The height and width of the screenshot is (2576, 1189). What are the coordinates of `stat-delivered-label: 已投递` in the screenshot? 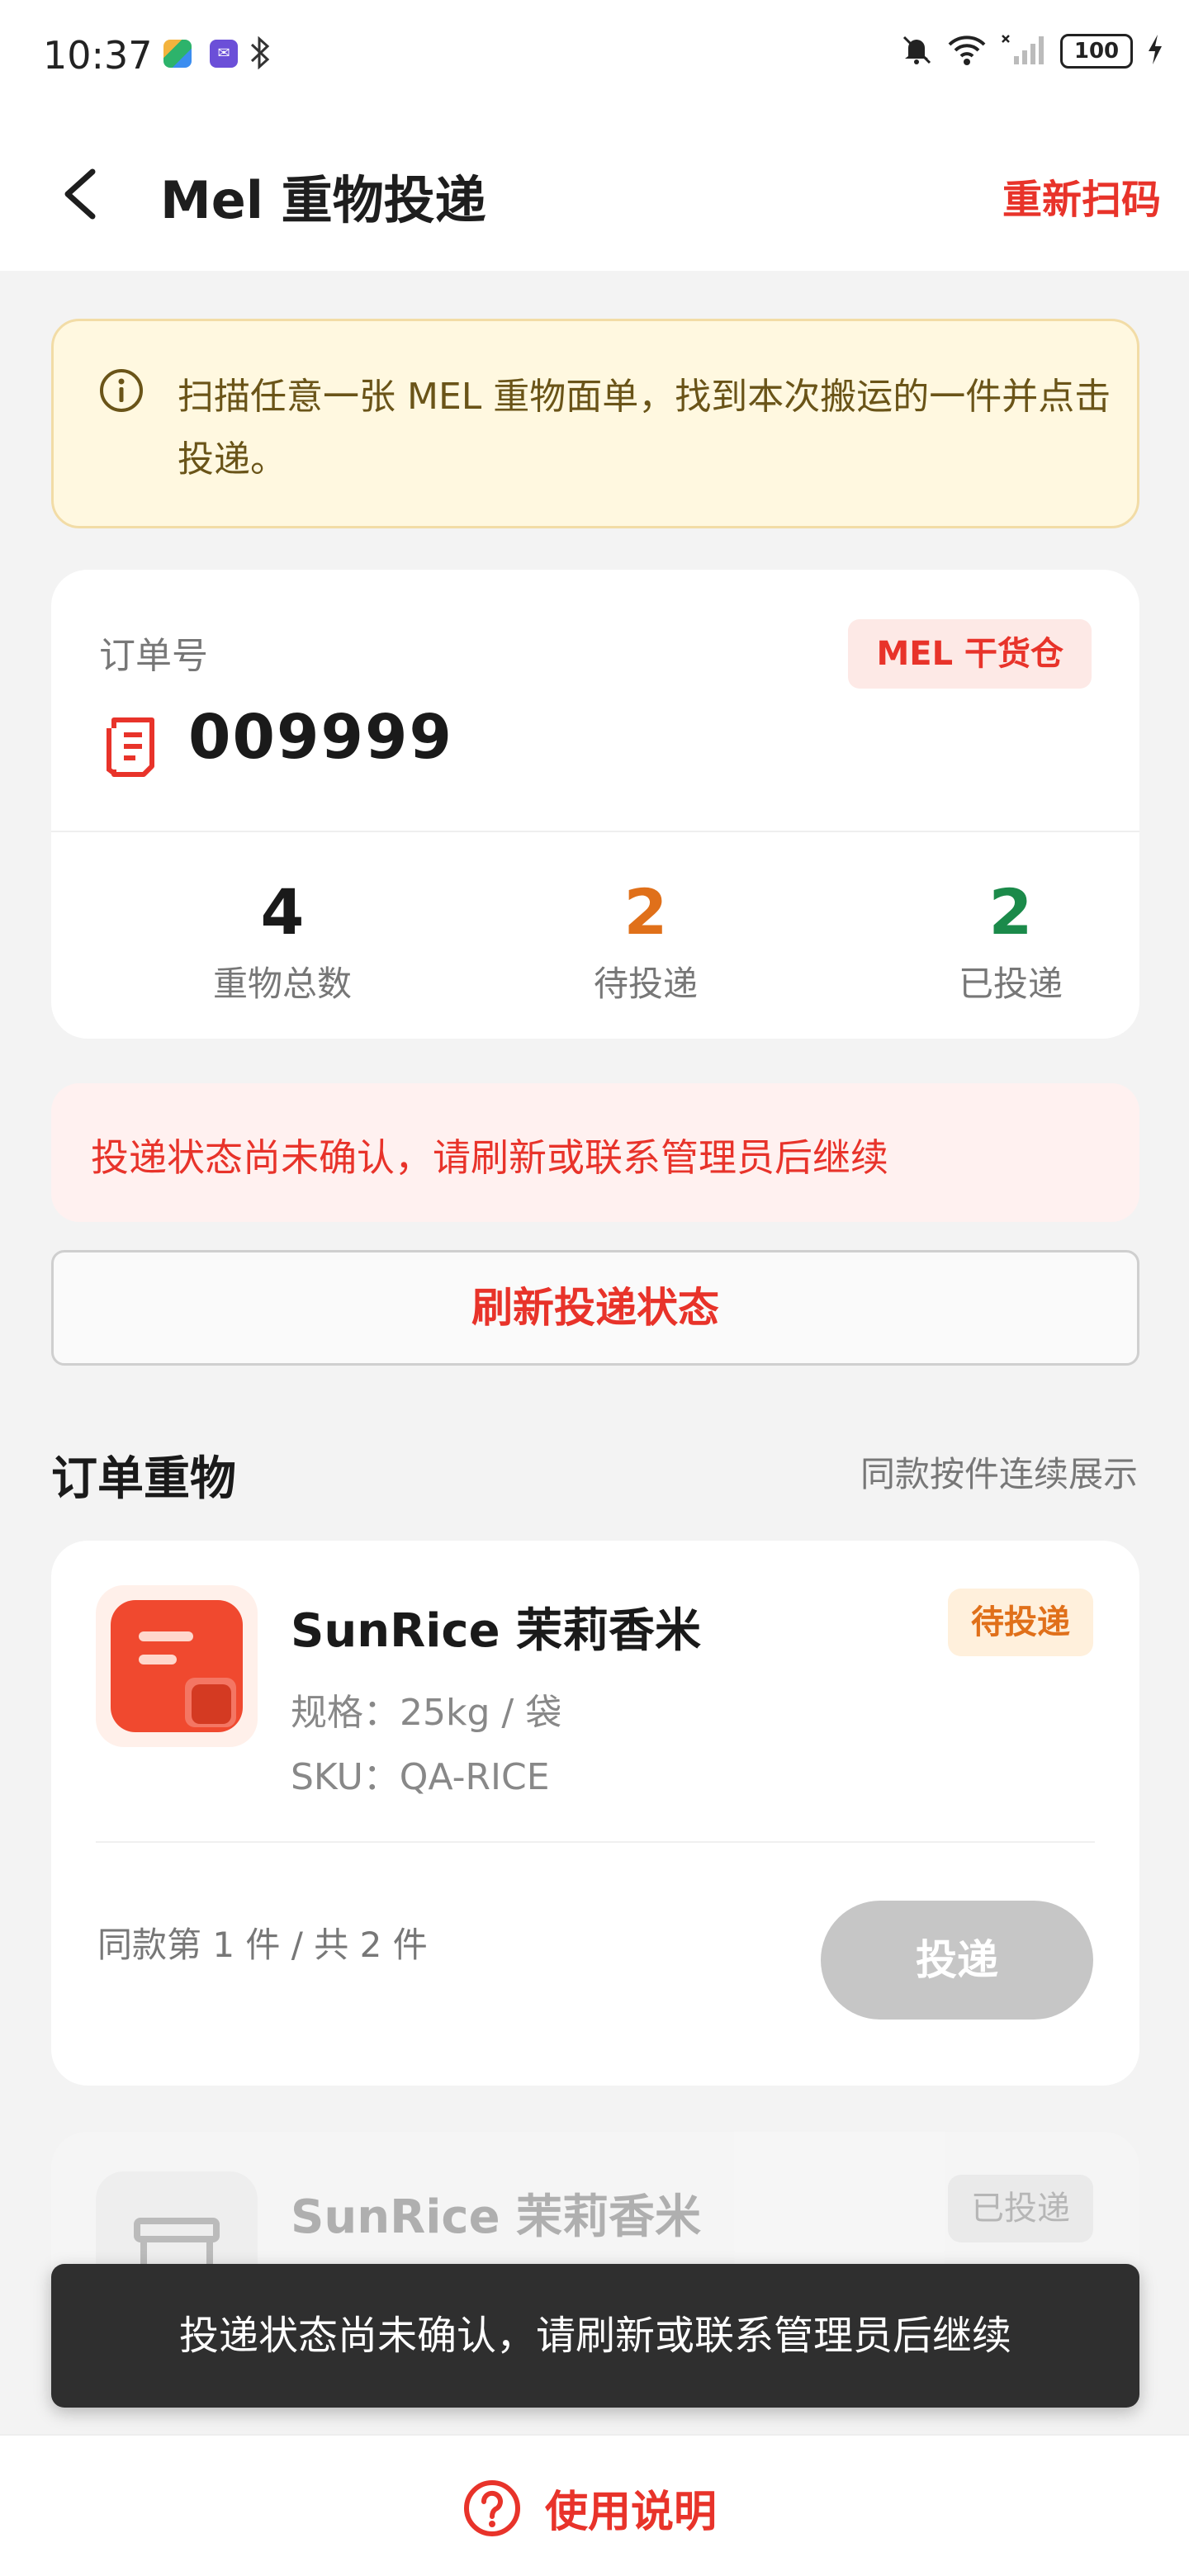 It's located at (1010, 984).